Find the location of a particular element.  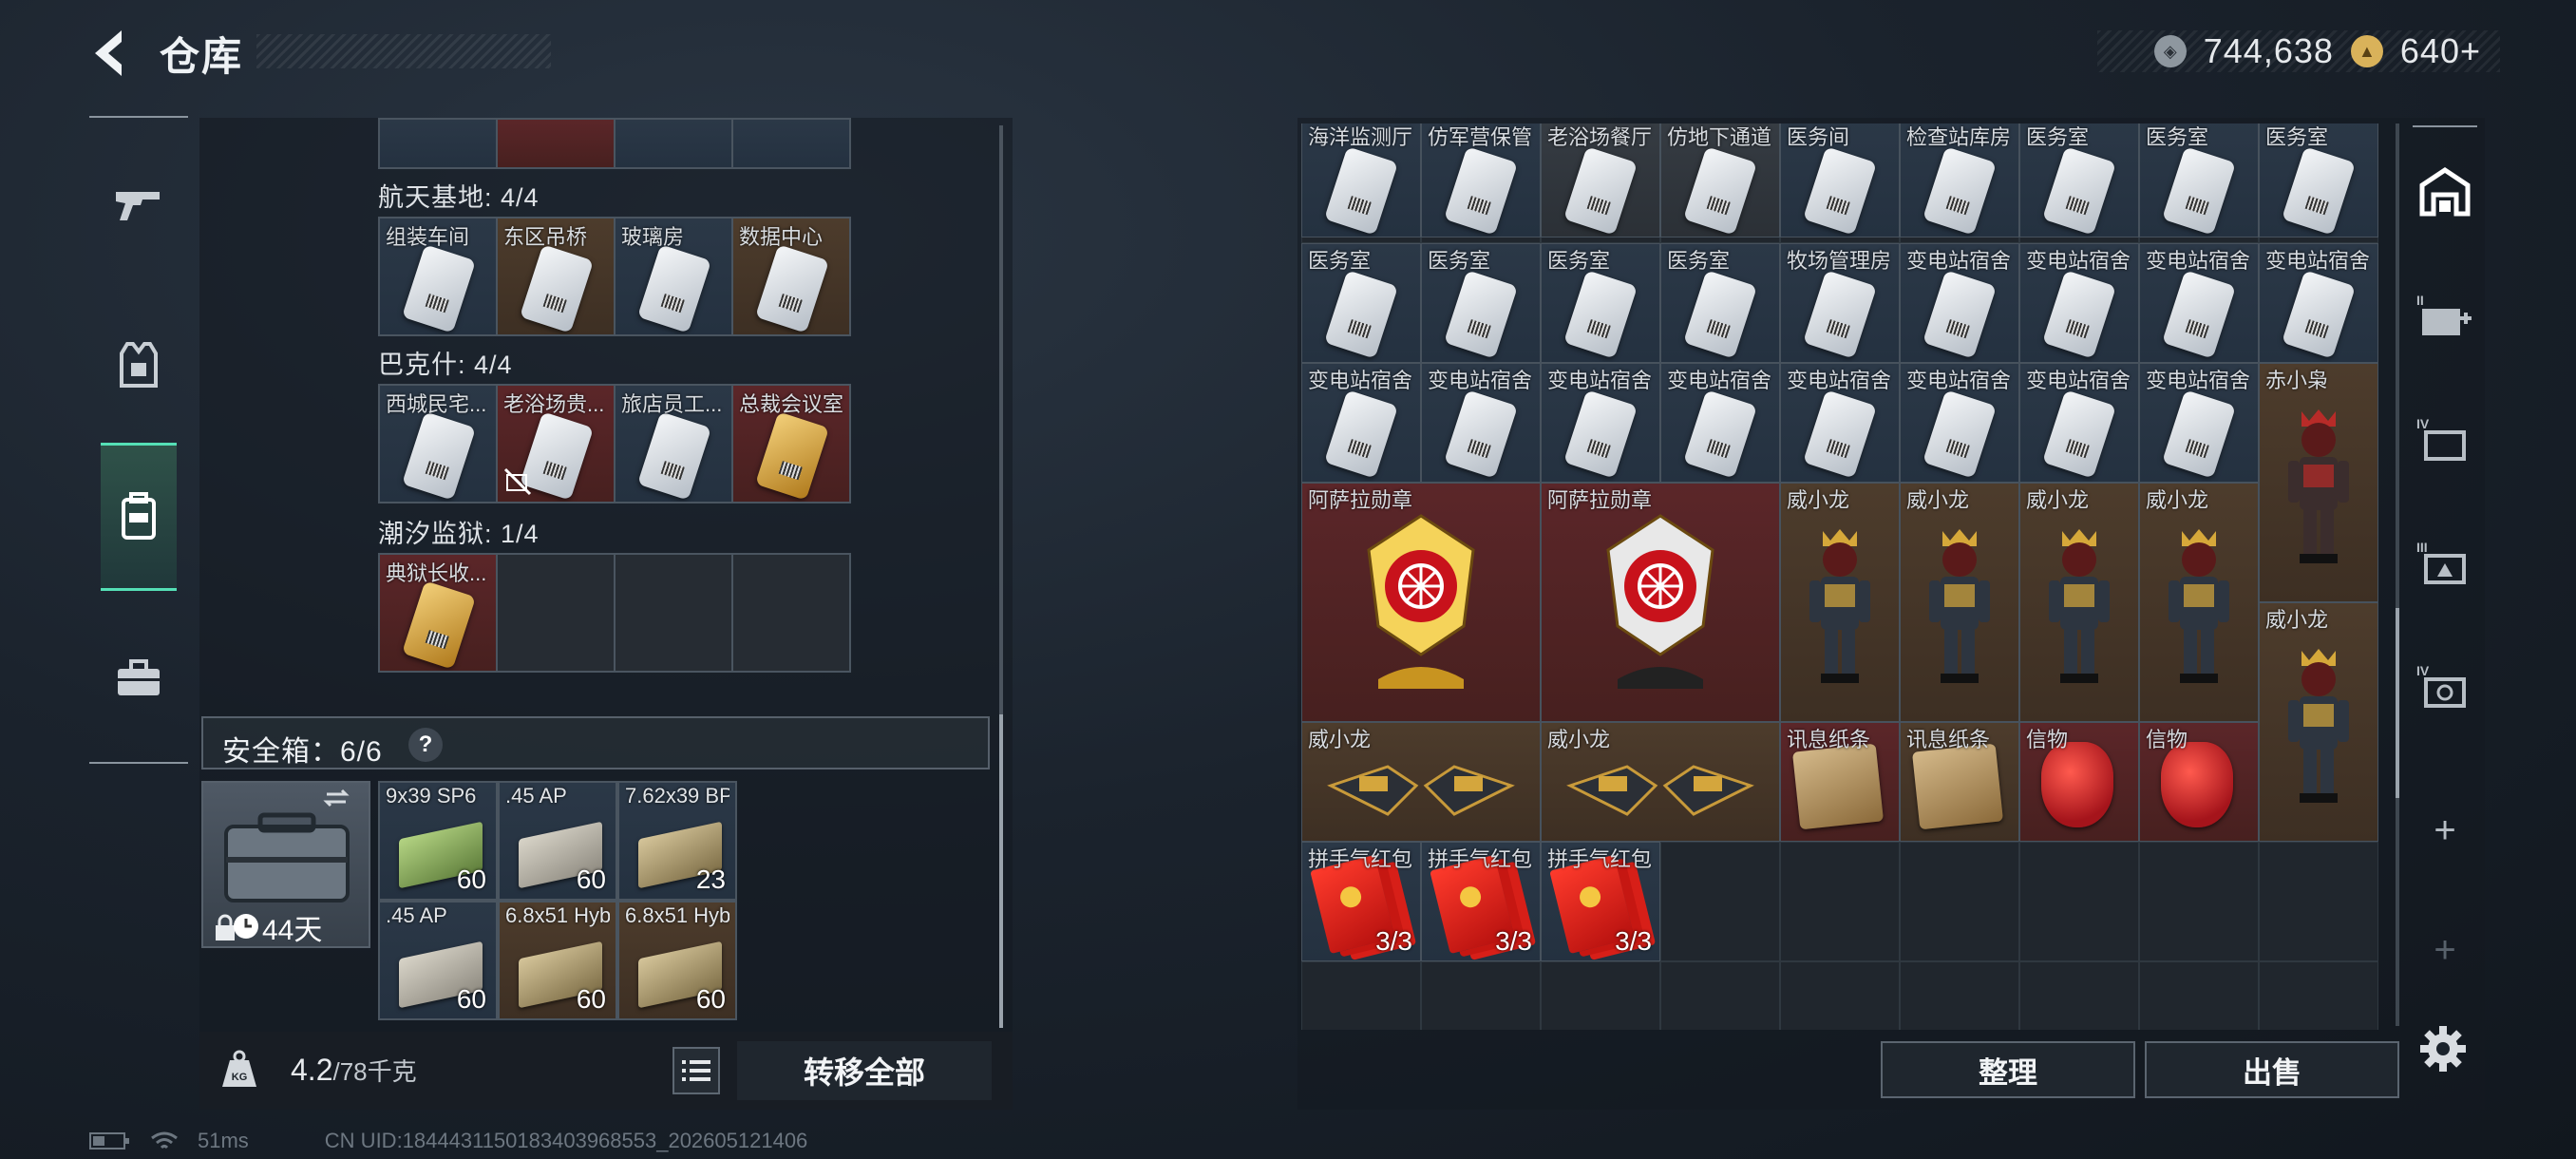

help-icon: ? is located at coordinates (425, 745).